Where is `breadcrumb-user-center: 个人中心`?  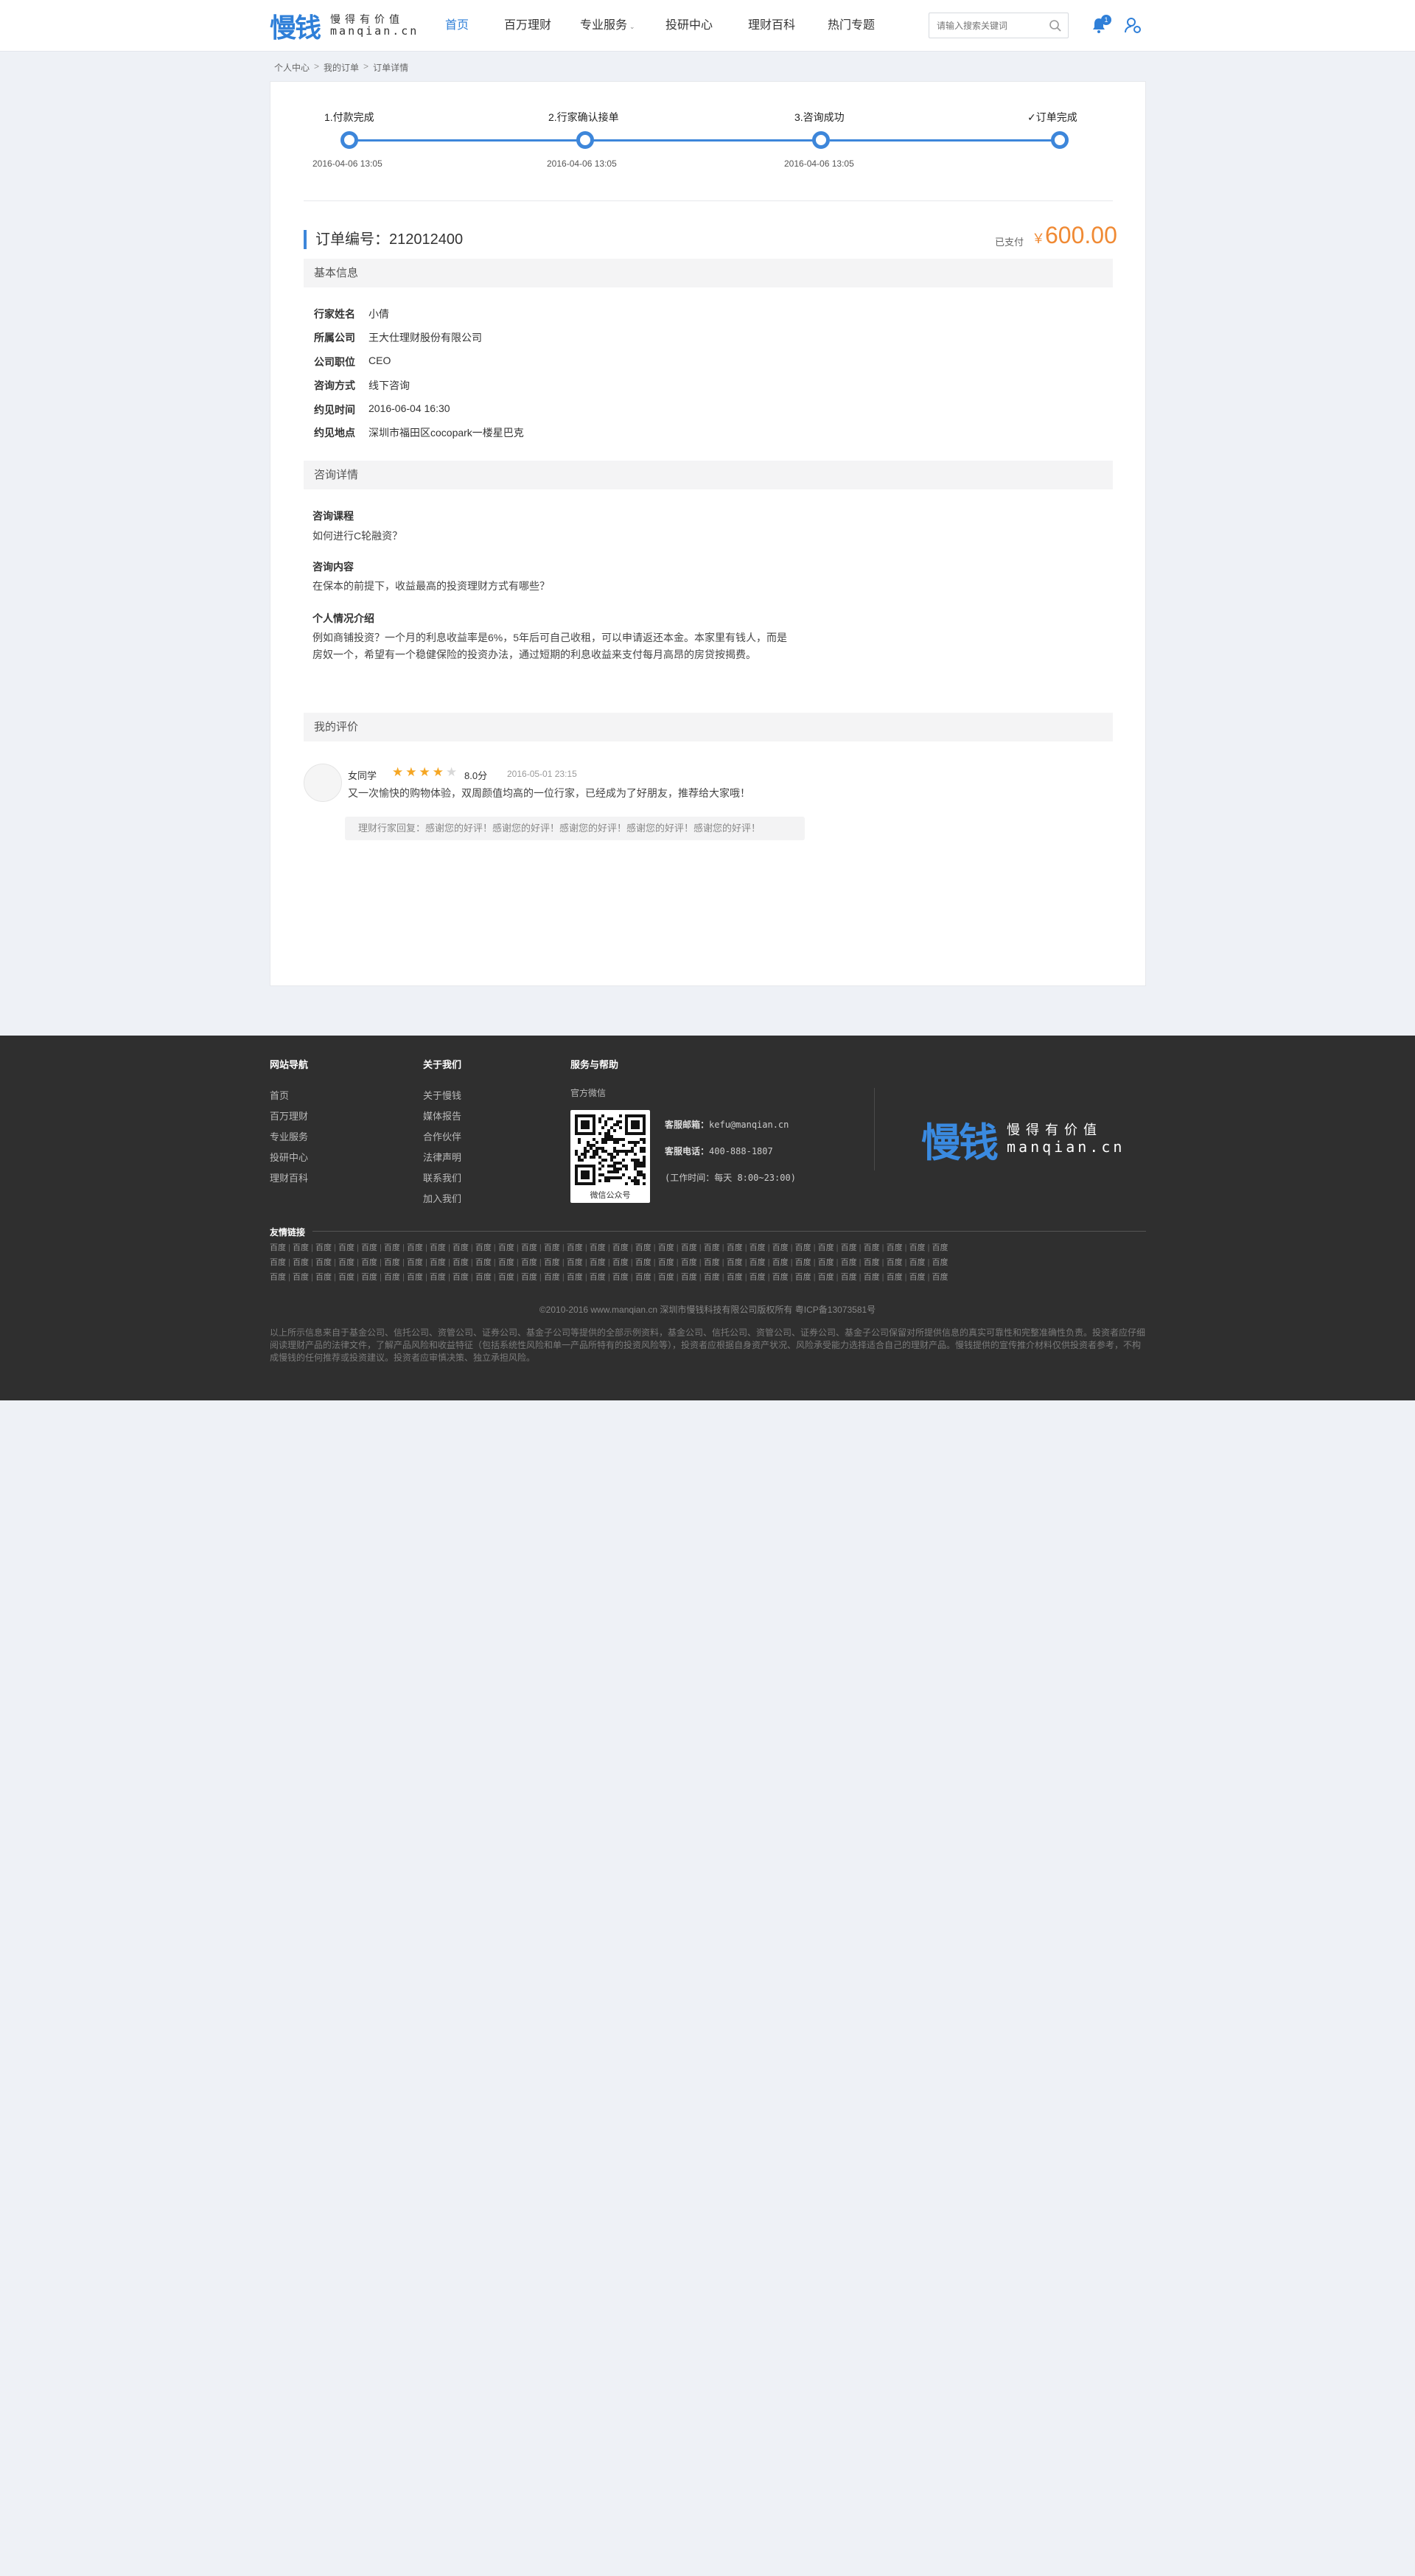
breadcrumb-user-center: 个人中心 is located at coordinates (292, 67).